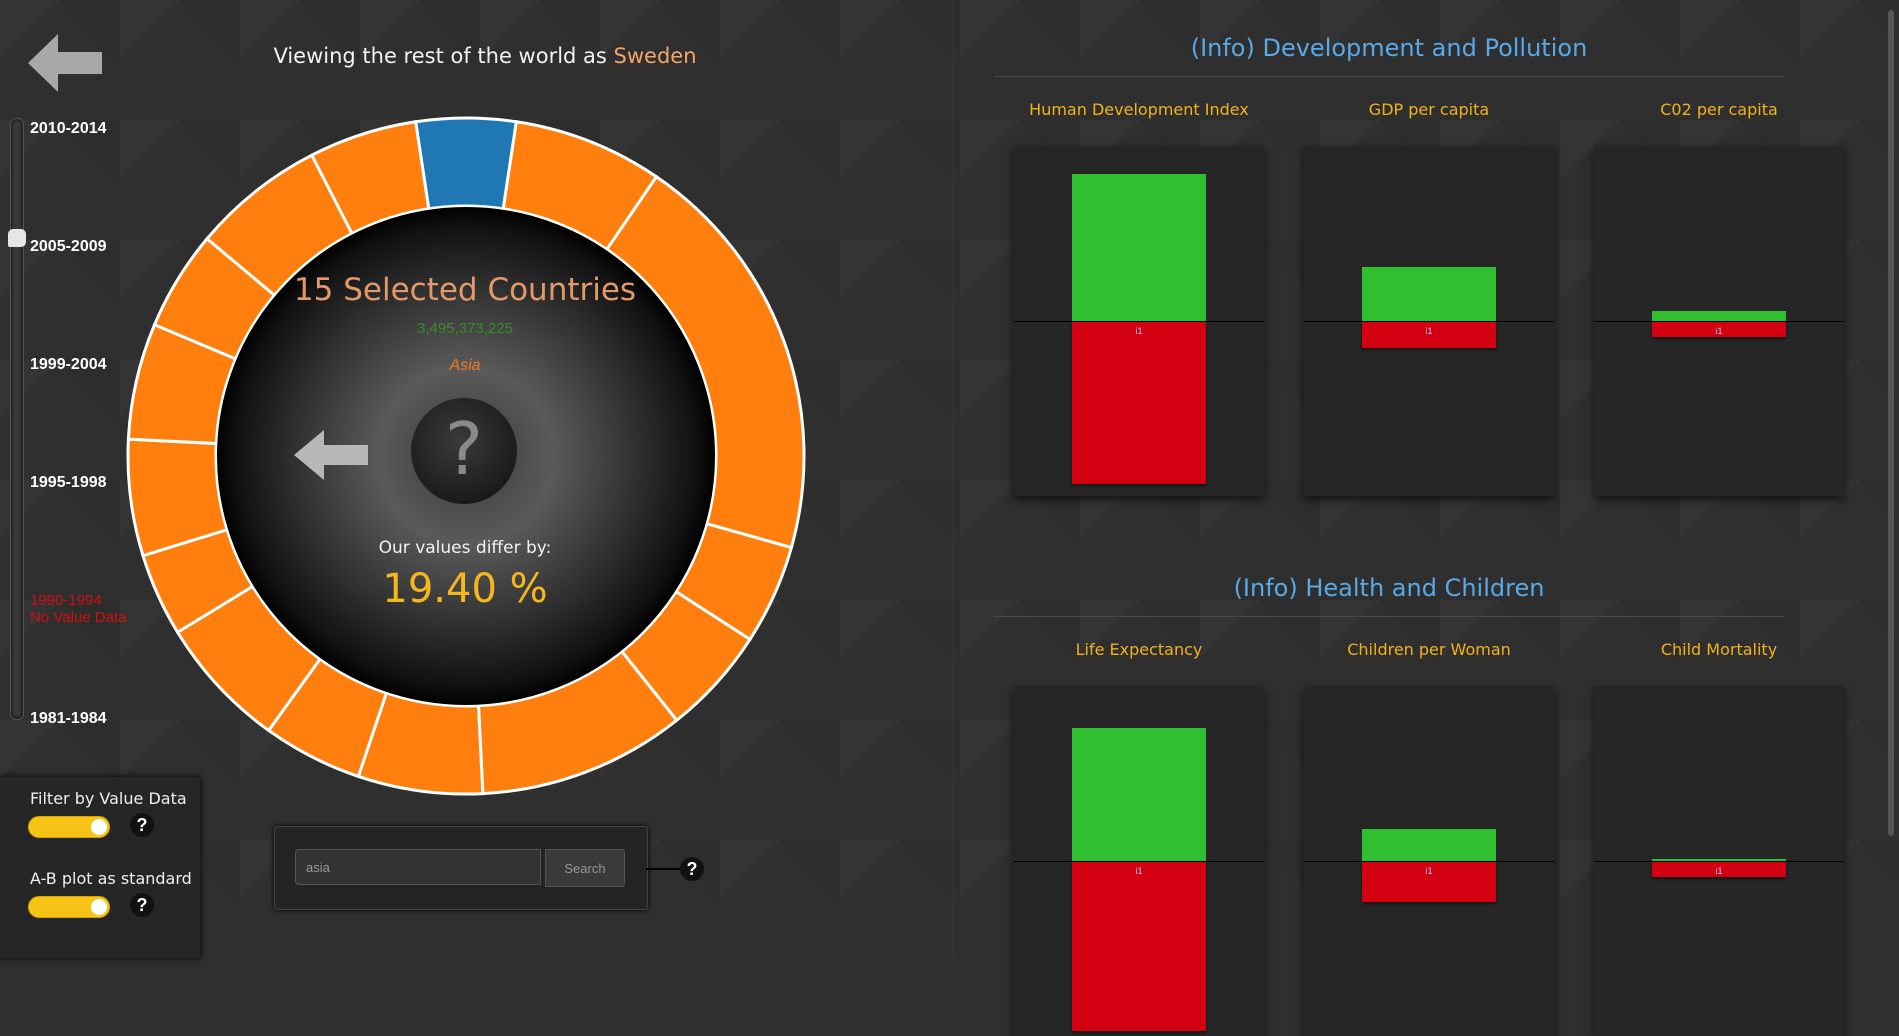 Image resolution: width=1899 pixels, height=1036 pixels. I want to click on filter-value-help-icon: ?, so click(142, 825).